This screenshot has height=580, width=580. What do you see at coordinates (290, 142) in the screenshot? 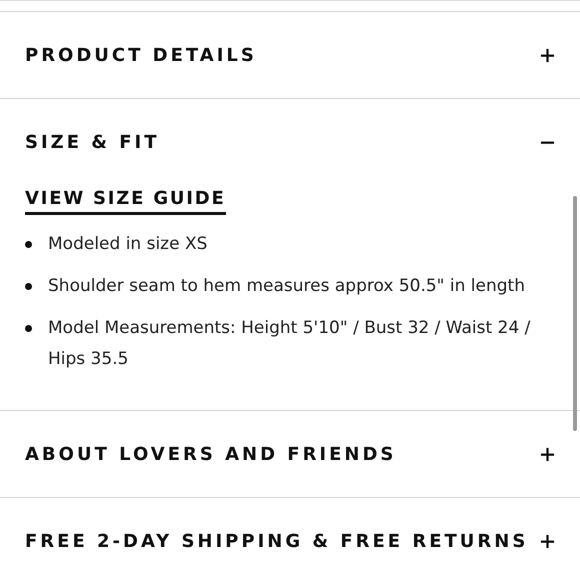
I see `accordion-header: SIZE & FIT` at bounding box center [290, 142].